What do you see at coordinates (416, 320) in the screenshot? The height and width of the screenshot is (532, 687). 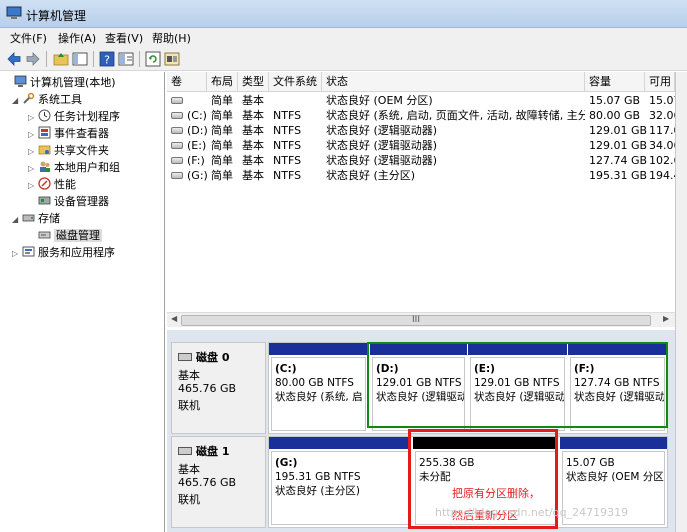 I see `scrollbar-thumb: III` at bounding box center [416, 320].